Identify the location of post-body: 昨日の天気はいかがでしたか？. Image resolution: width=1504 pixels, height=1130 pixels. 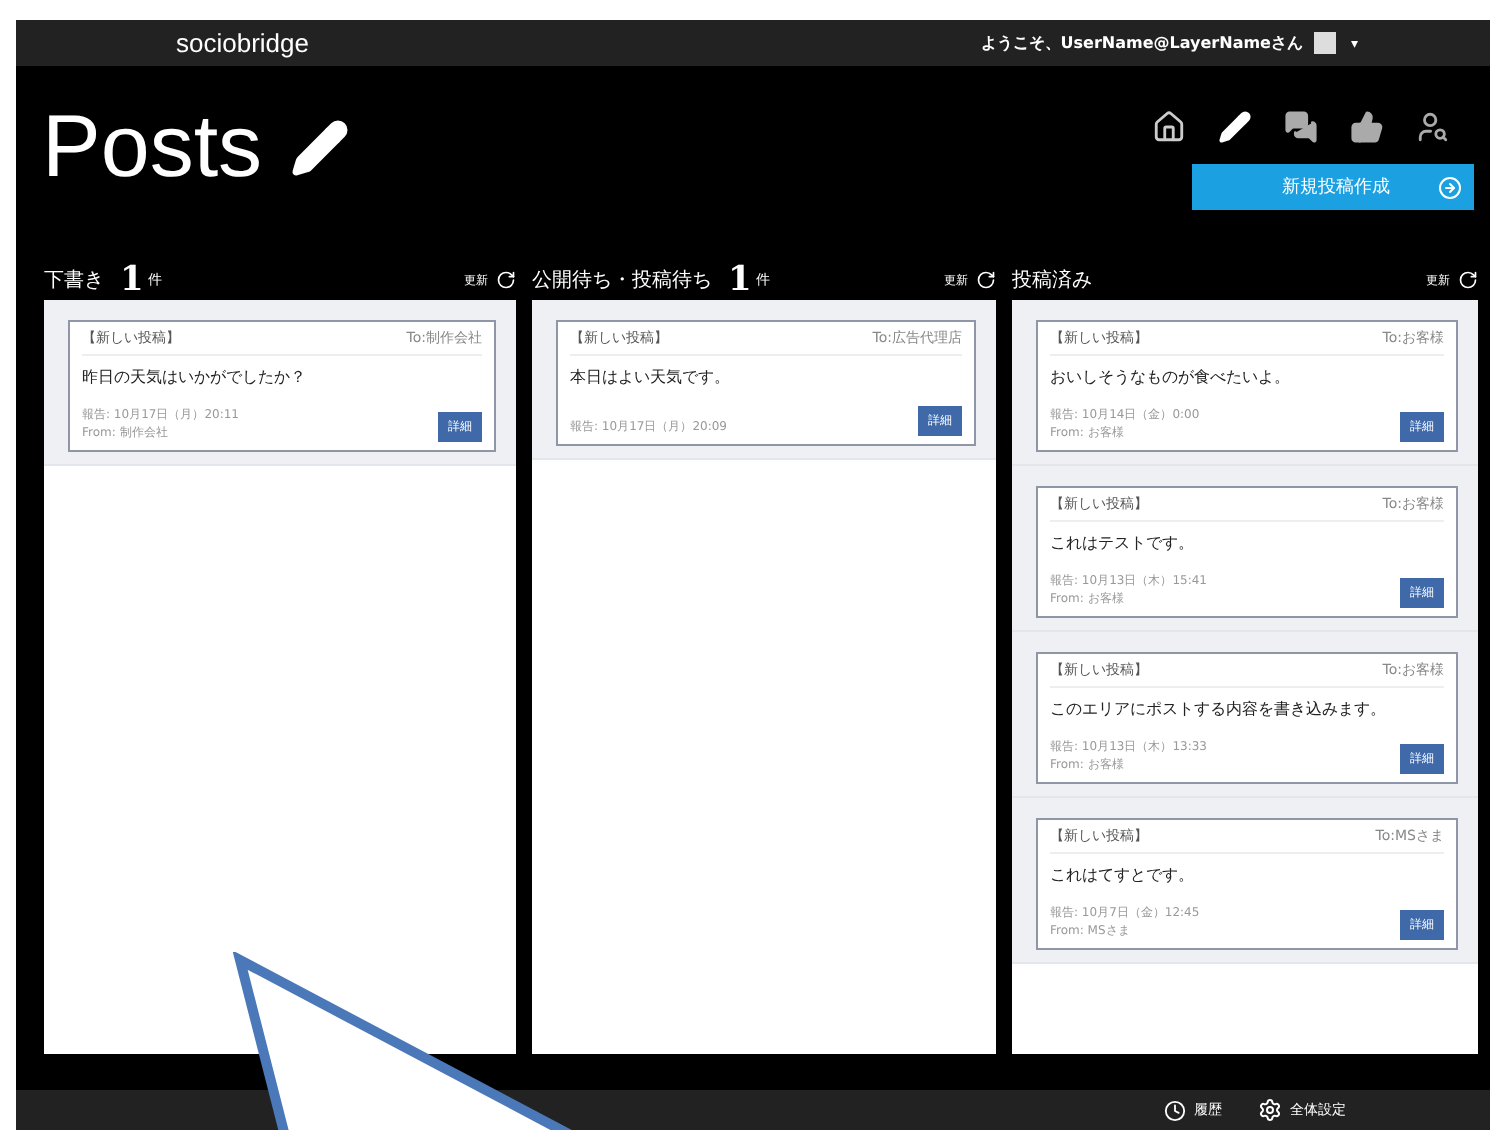
(195, 378).